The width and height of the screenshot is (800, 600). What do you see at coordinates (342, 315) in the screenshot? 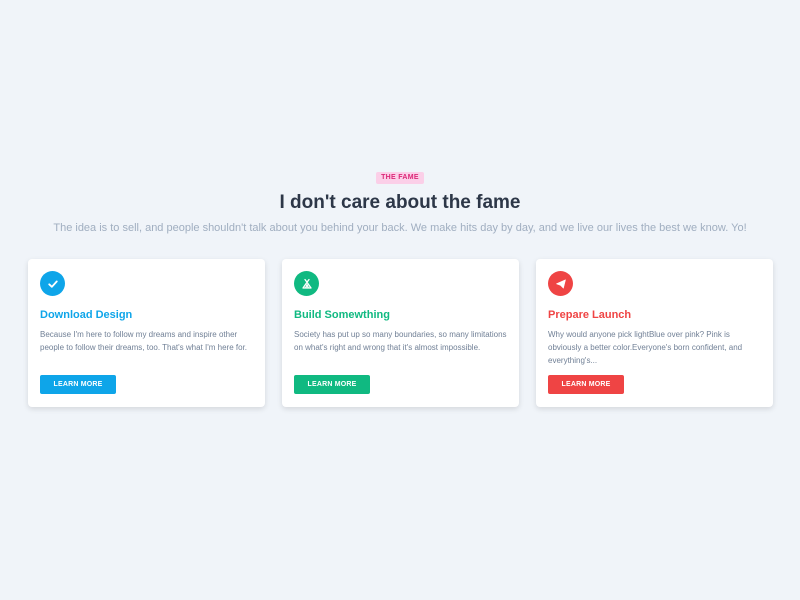
I see `card-title: Build Somewthing` at bounding box center [342, 315].